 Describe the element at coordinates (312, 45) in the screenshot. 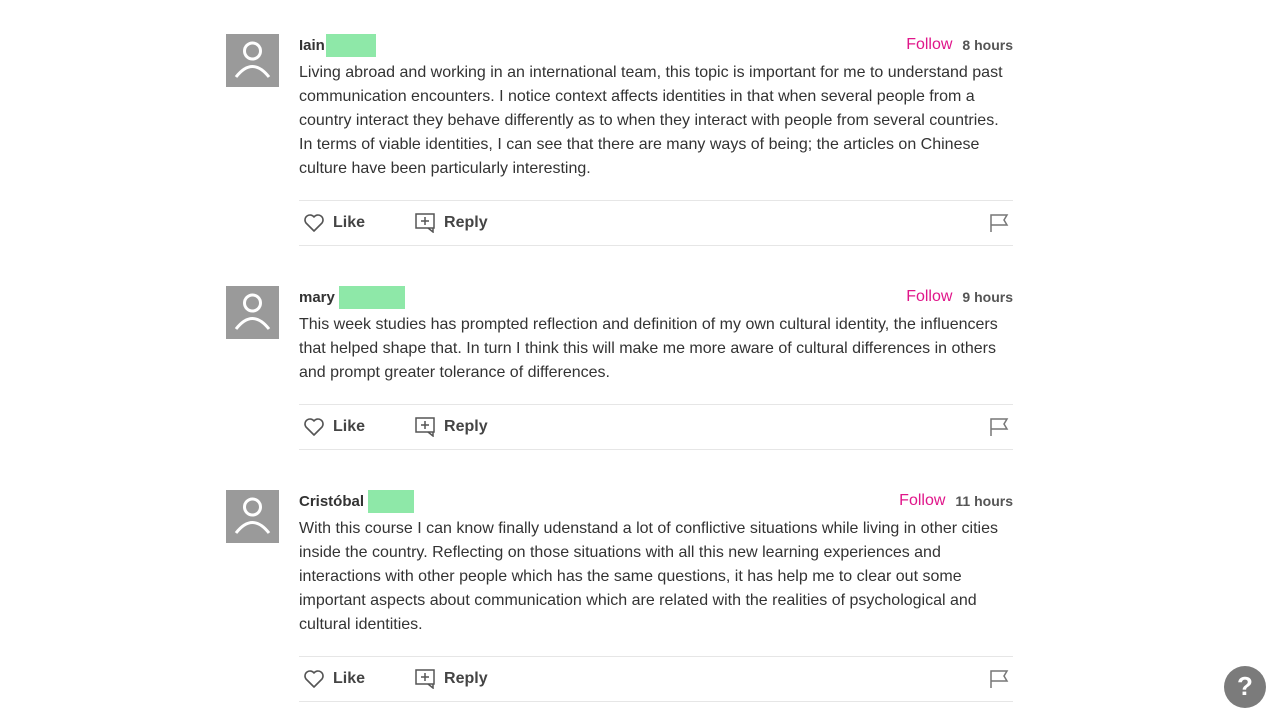

I see `author-name: Iain` at that location.